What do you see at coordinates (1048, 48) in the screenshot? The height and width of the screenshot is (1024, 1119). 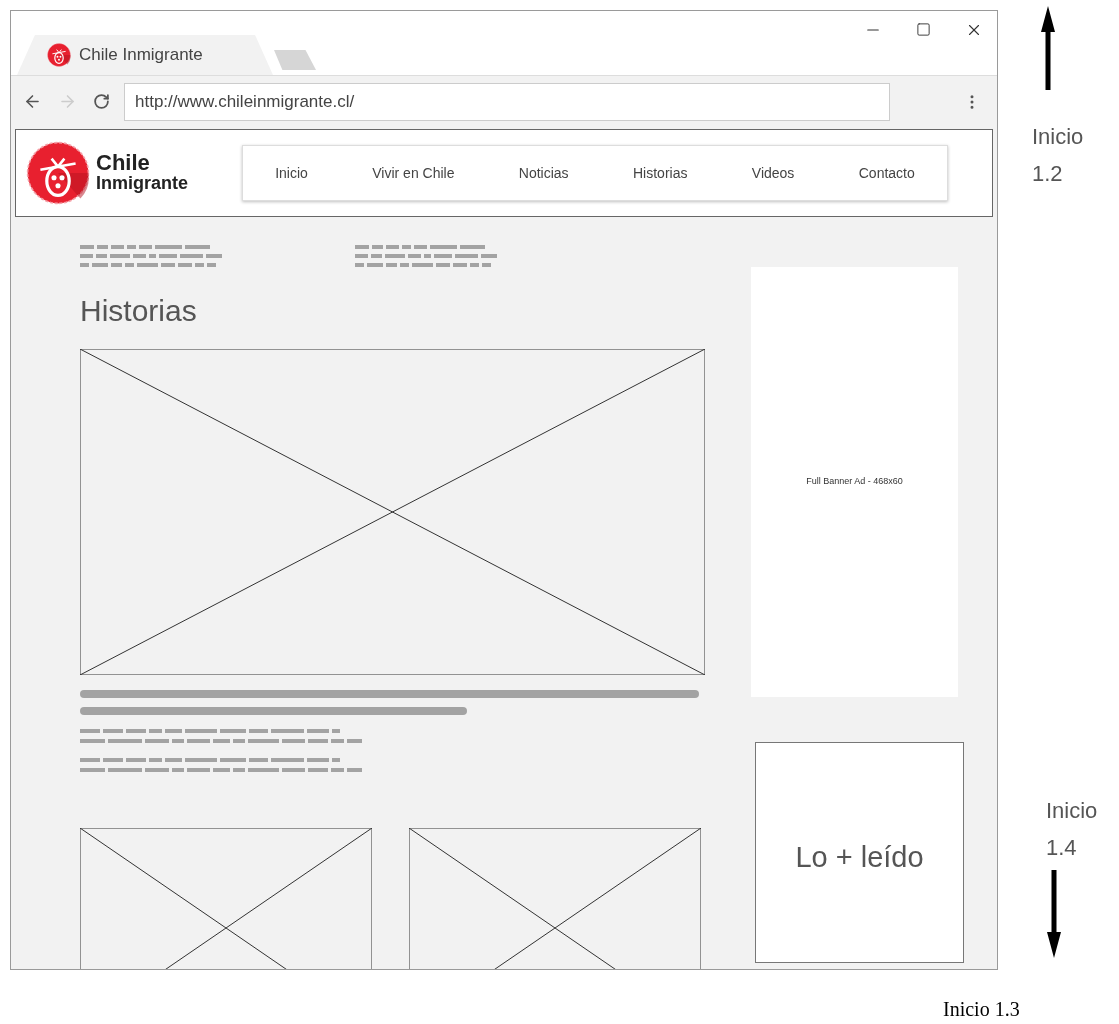 I see `arrow-up-icon` at bounding box center [1048, 48].